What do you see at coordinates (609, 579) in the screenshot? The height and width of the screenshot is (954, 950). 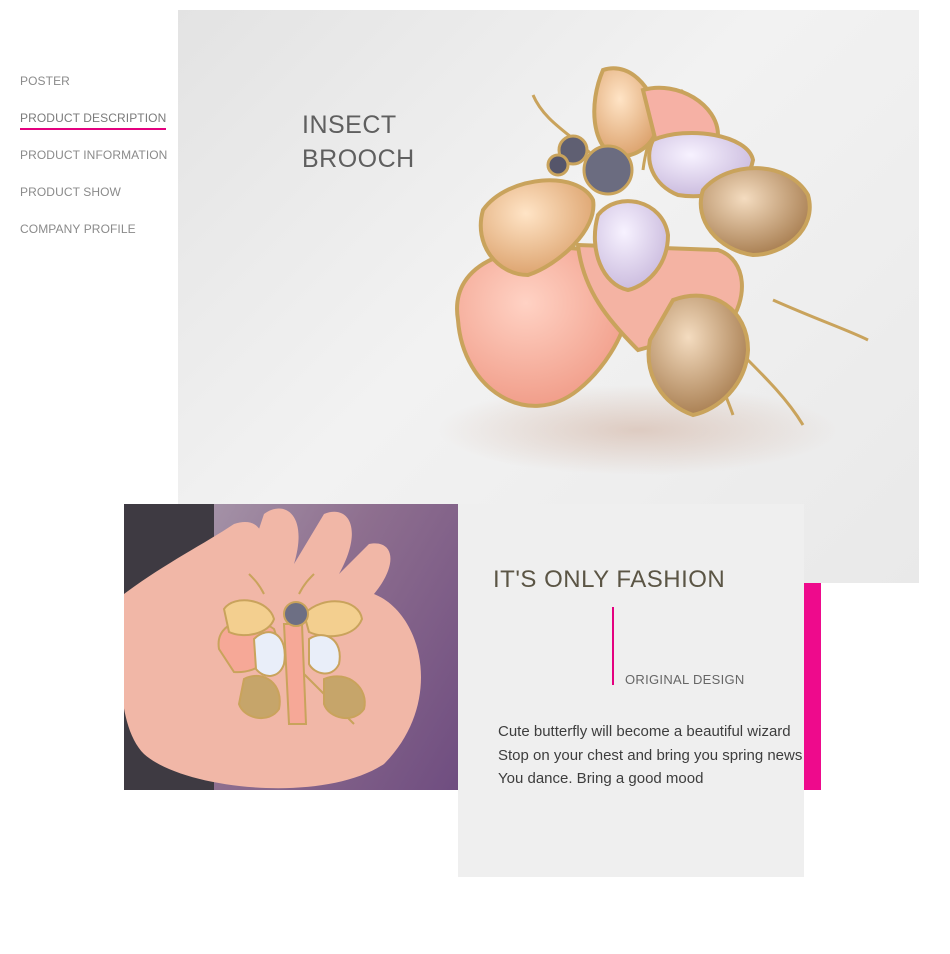 I see `section-heading: IT'S ONLY FASHION` at bounding box center [609, 579].